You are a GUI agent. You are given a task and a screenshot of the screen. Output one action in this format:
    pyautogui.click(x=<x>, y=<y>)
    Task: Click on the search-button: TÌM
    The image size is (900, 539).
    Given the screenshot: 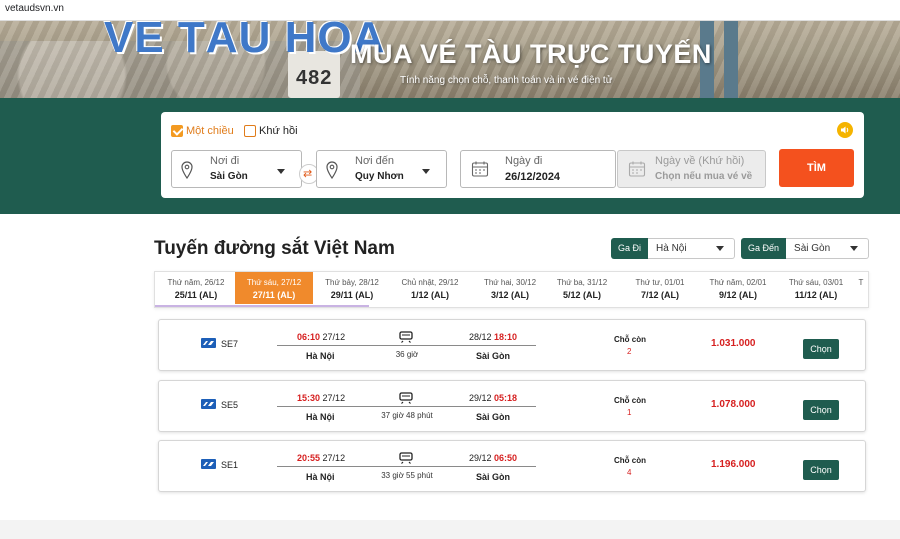 What is the action you would take?
    pyautogui.click(x=816, y=168)
    